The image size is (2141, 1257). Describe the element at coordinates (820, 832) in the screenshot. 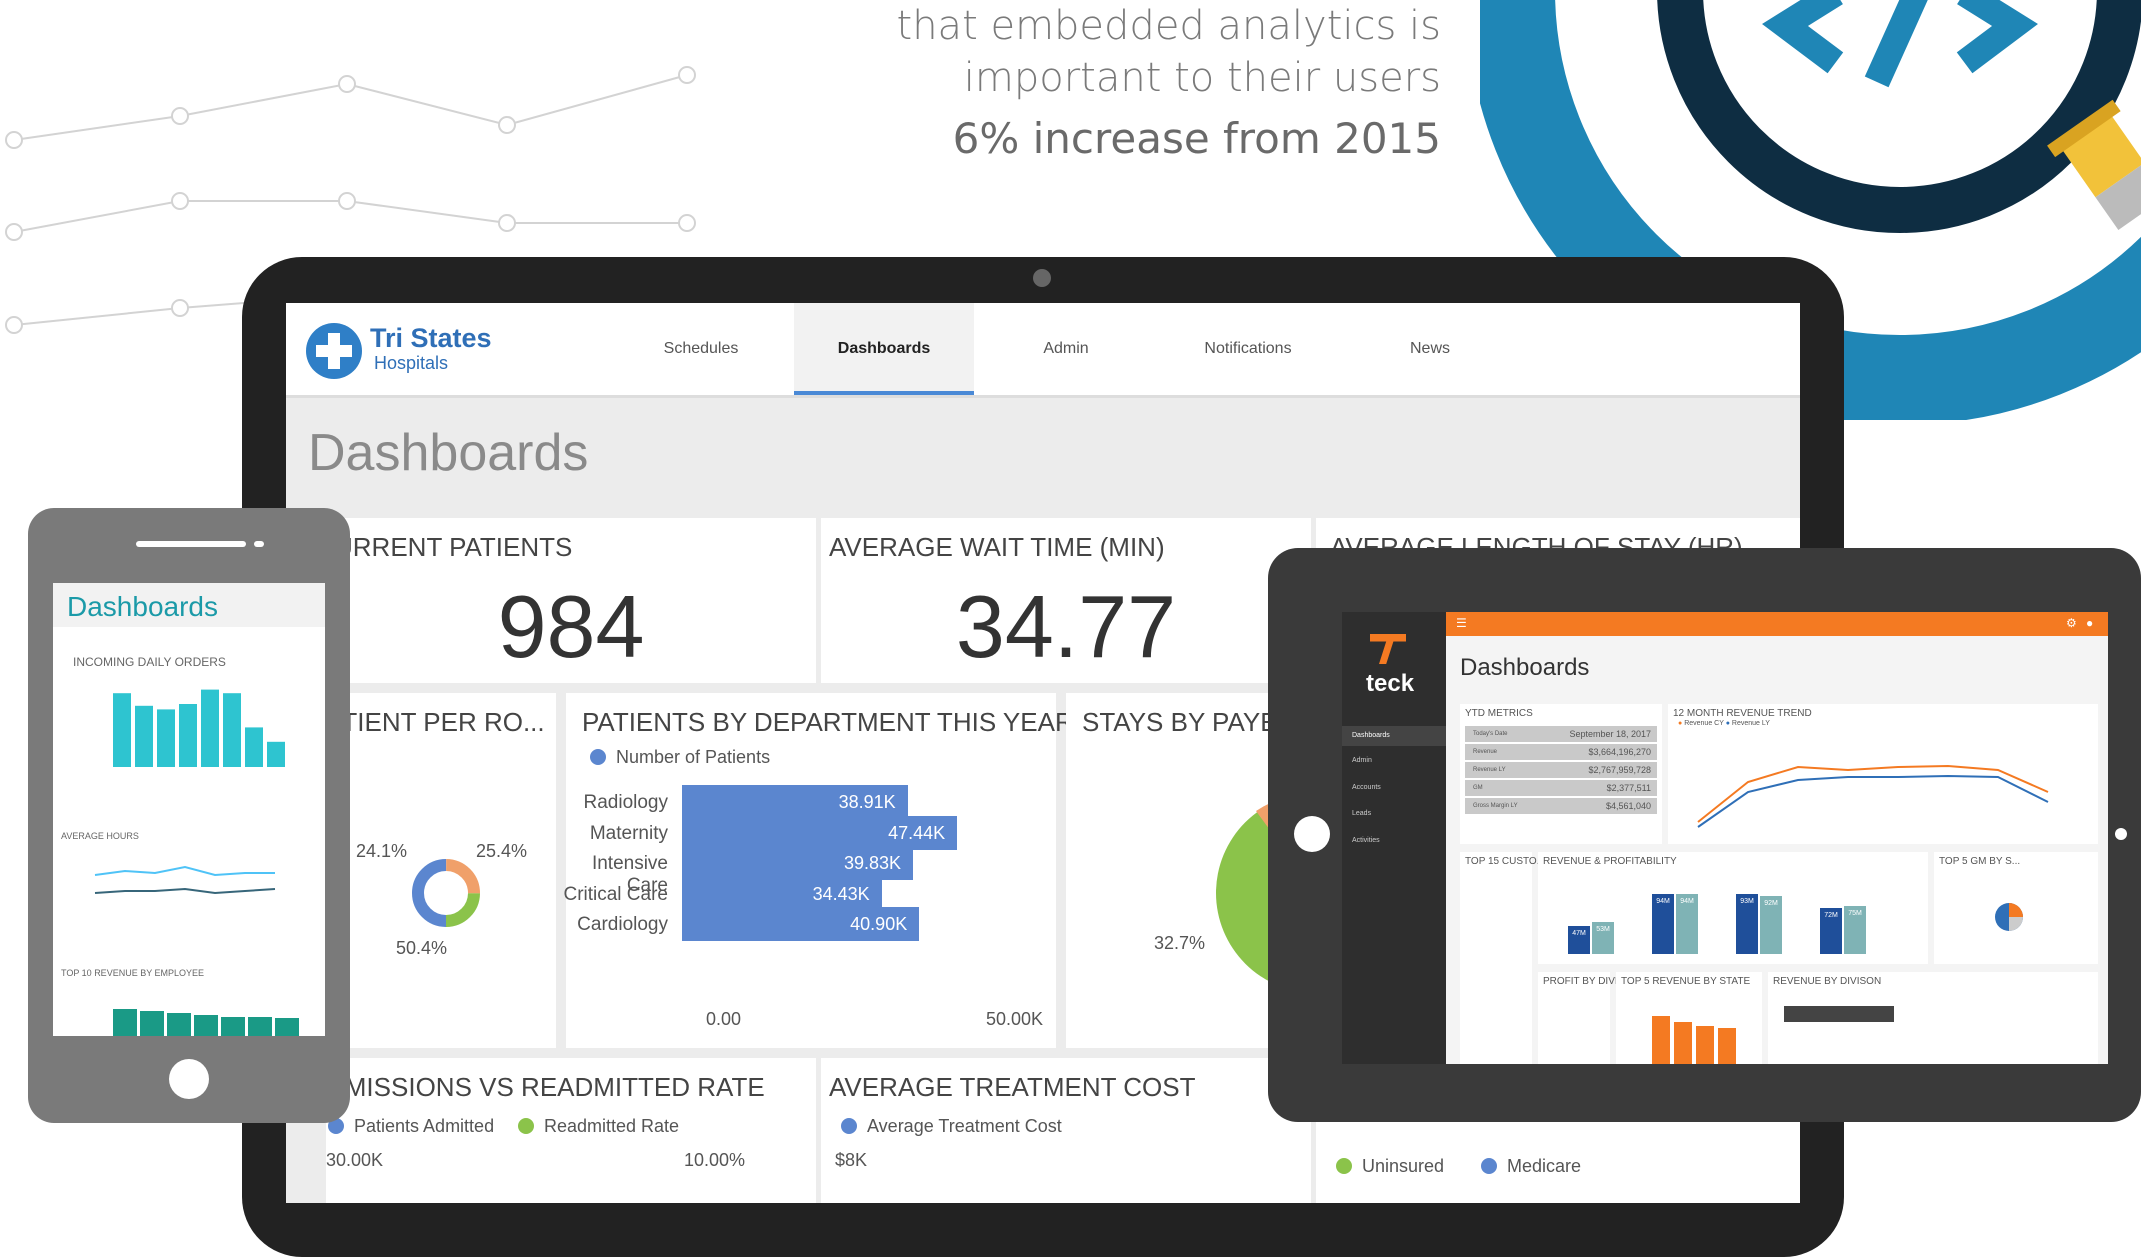

I see `department-bar: 47.44K` at that location.